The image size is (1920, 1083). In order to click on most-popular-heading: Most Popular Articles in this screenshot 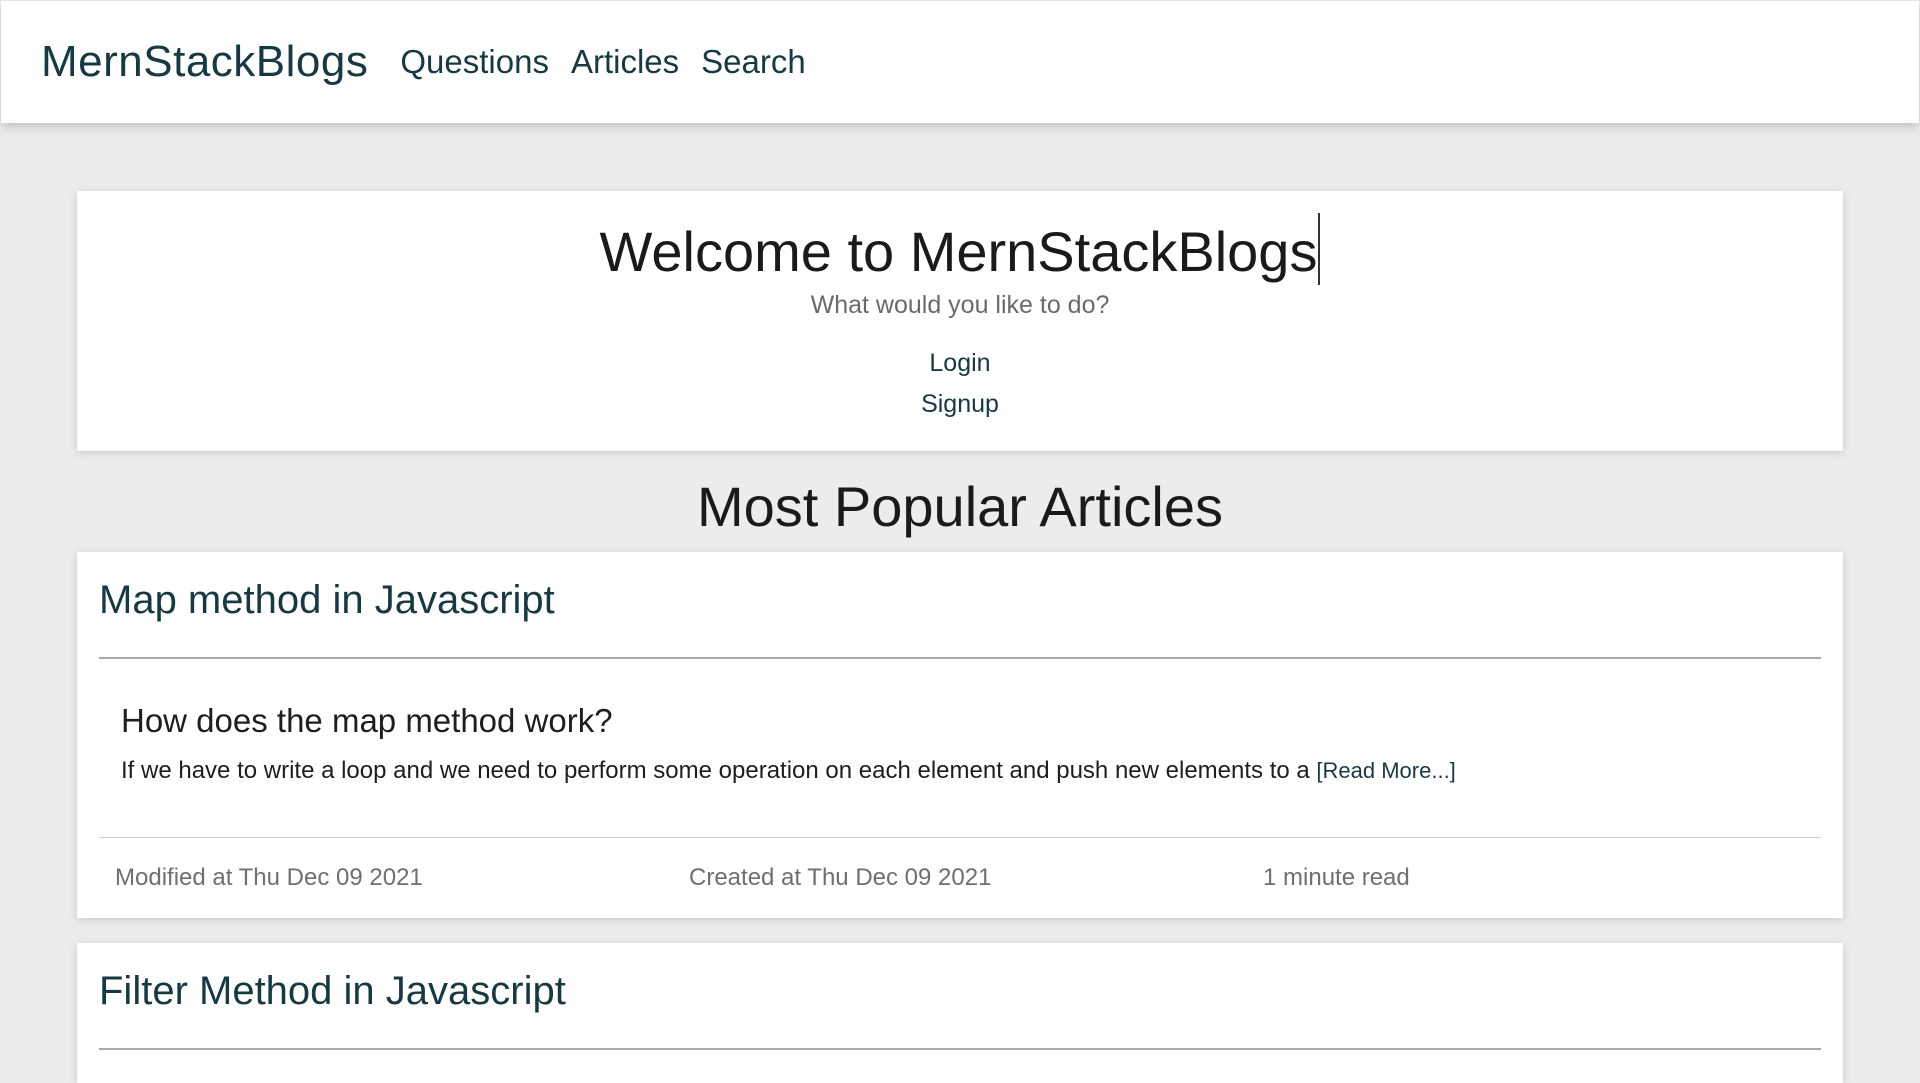, I will do `click(960, 506)`.